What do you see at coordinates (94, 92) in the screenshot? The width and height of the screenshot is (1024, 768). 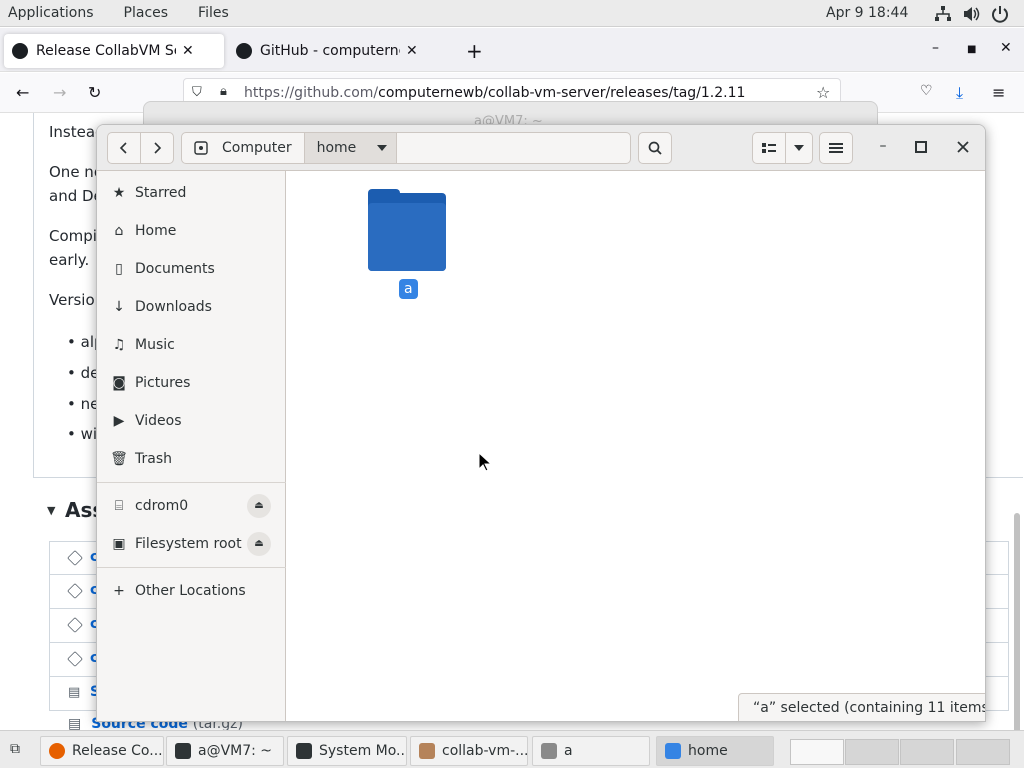 I see `reload-icon: ↻` at bounding box center [94, 92].